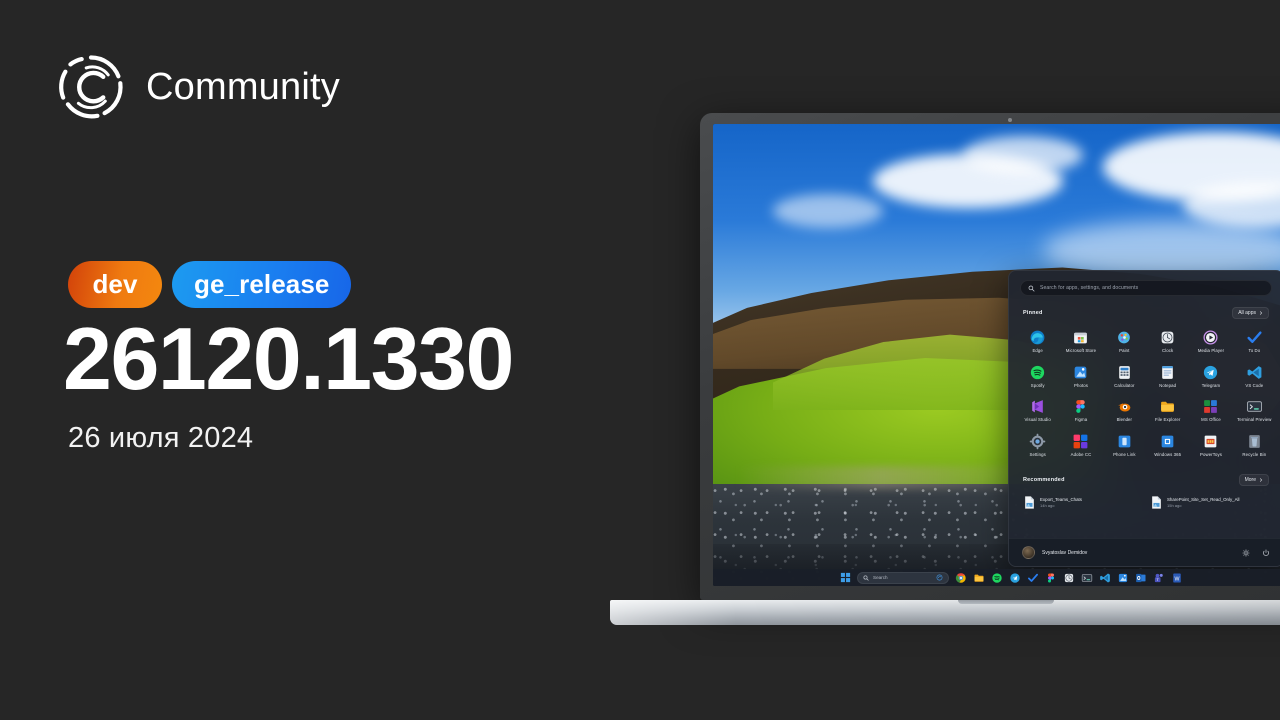 The height and width of the screenshot is (720, 1280). What do you see at coordinates (1081, 385) in the screenshot?
I see `app-label: Photos` at bounding box center [1081, 385].